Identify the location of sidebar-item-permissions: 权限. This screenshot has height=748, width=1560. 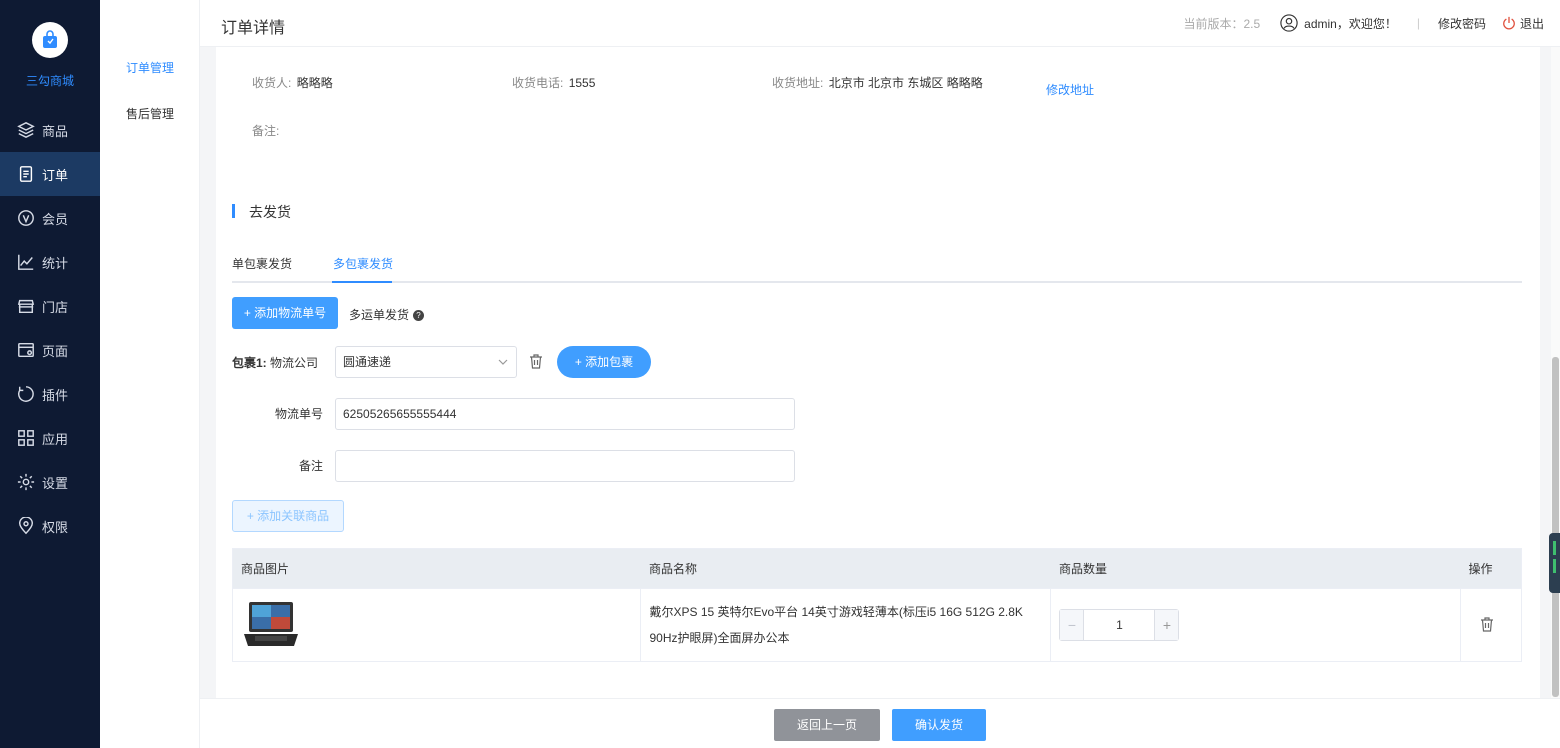
(50, 526).